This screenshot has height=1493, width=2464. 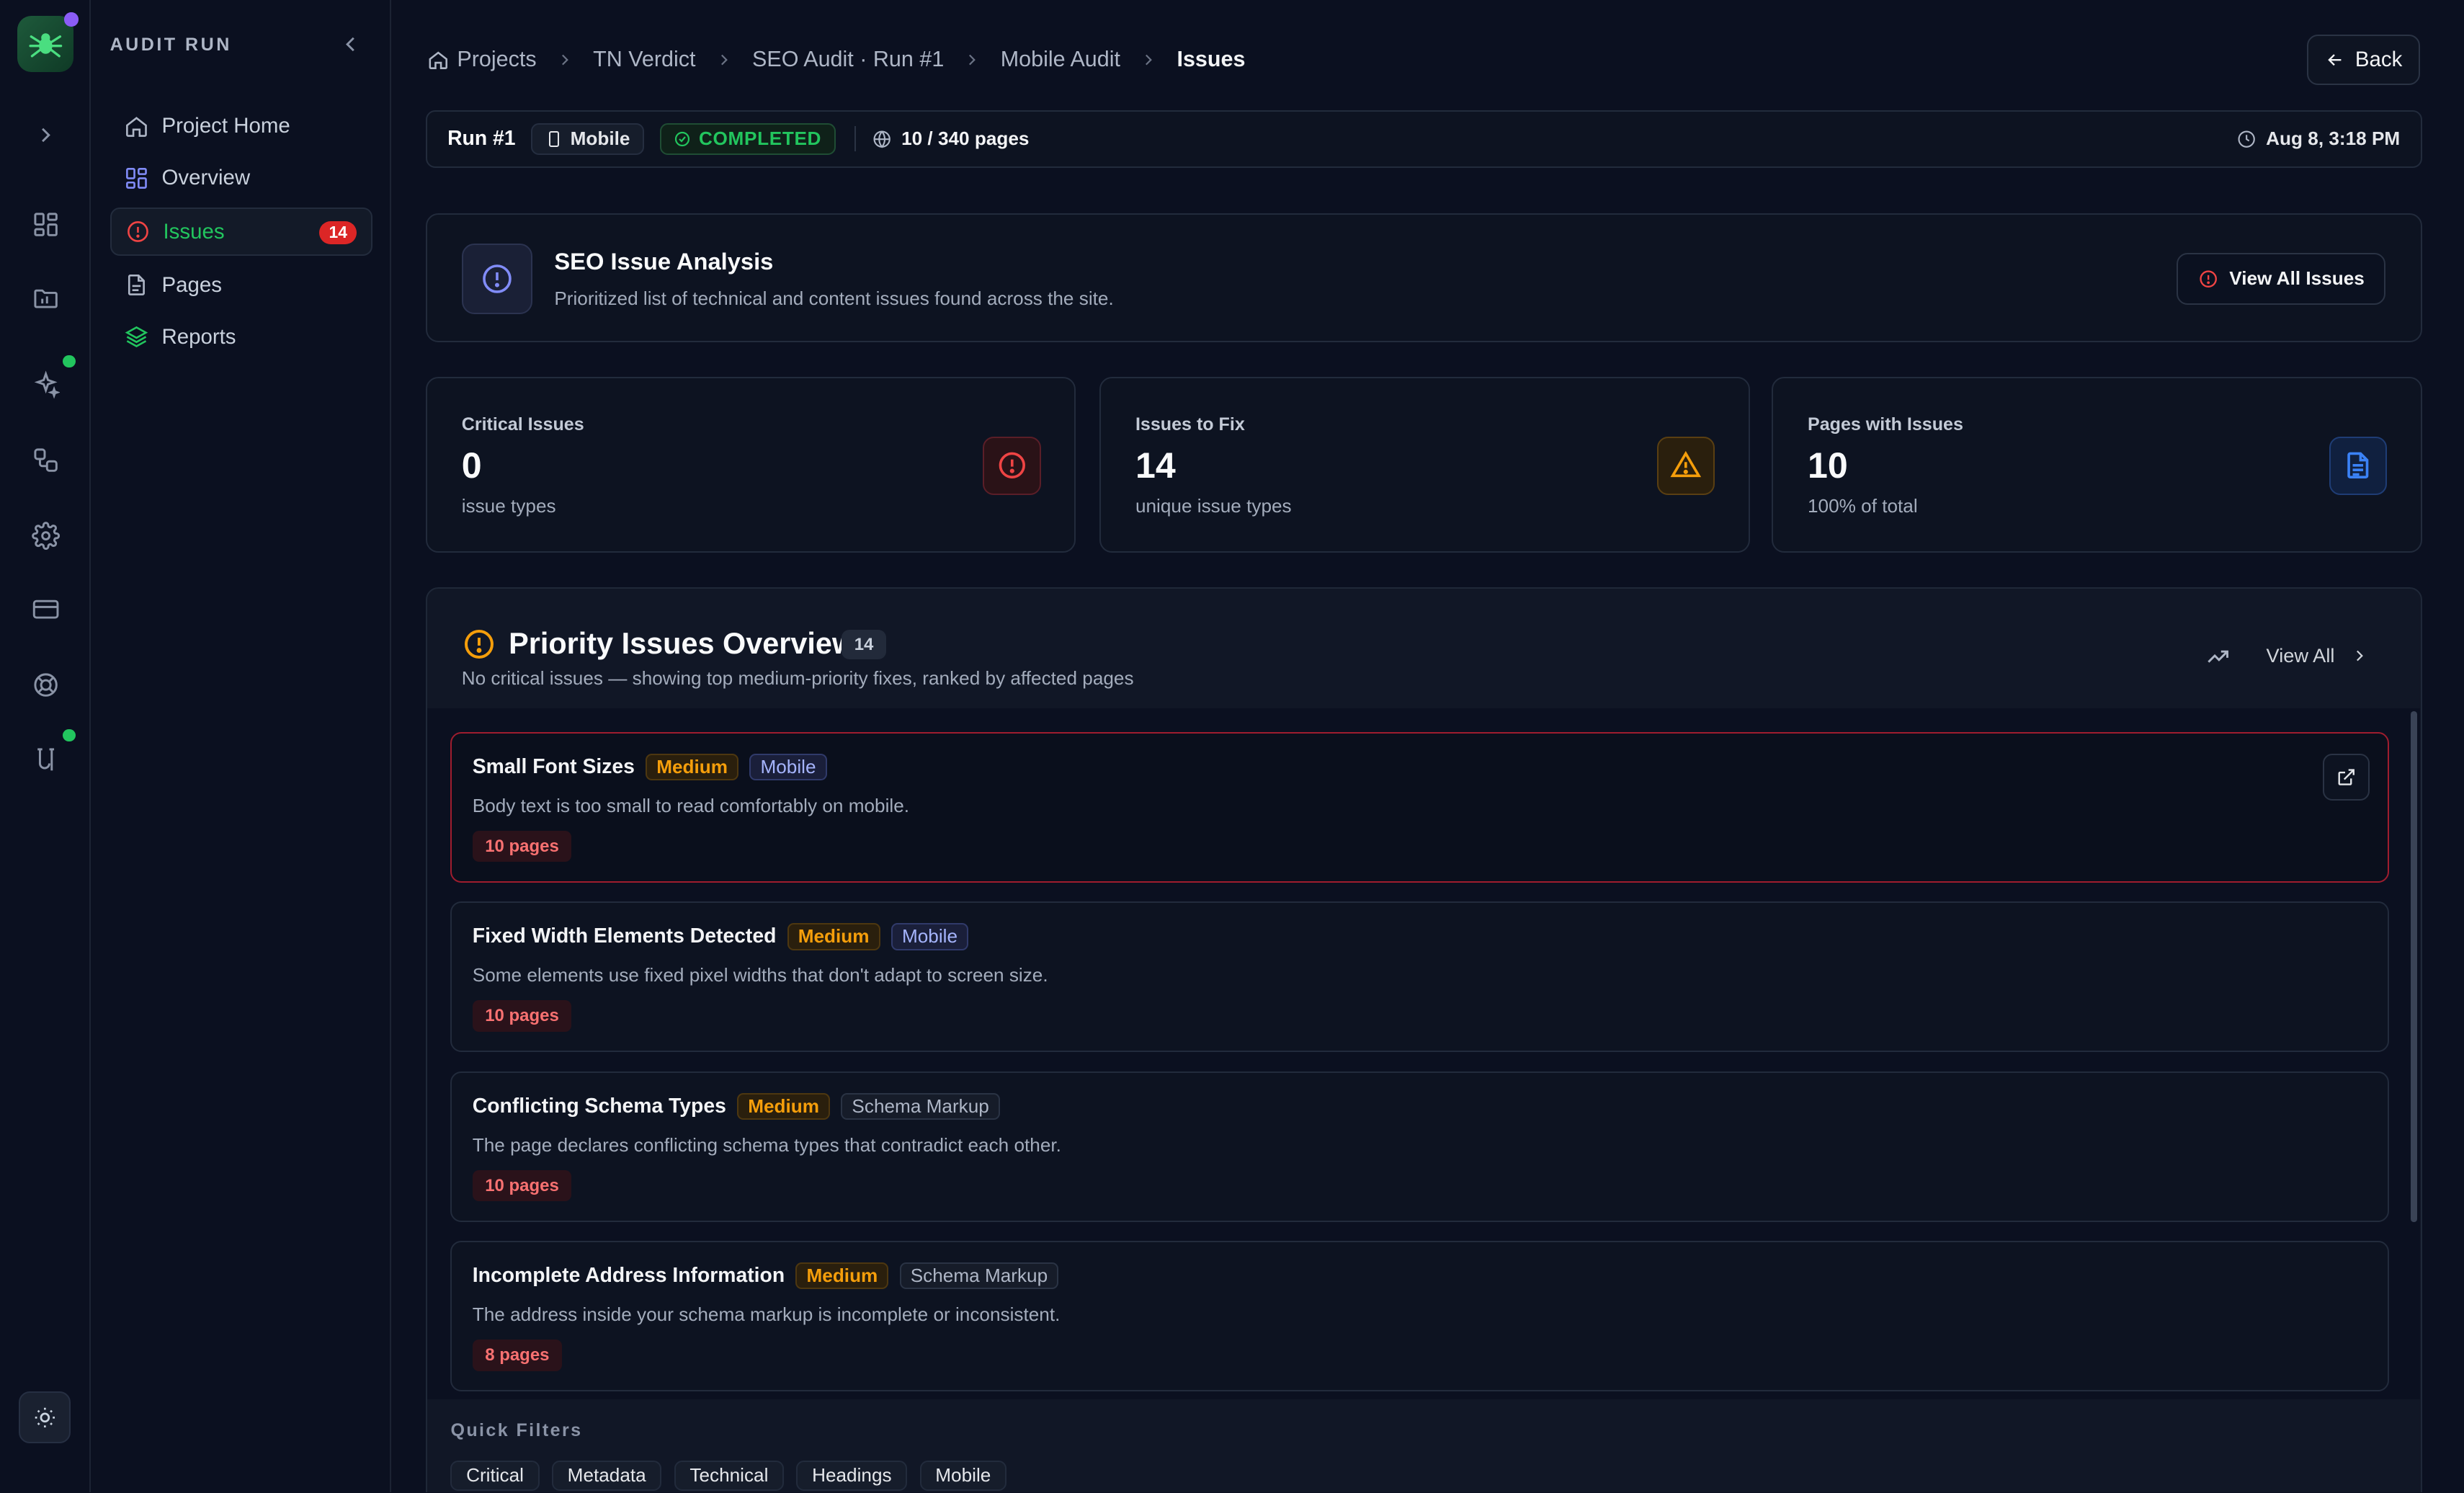 What do you see at coordinates (554, 139) in the screenshot?
I see `smartphone-icon` at bounding box center [554, 139].